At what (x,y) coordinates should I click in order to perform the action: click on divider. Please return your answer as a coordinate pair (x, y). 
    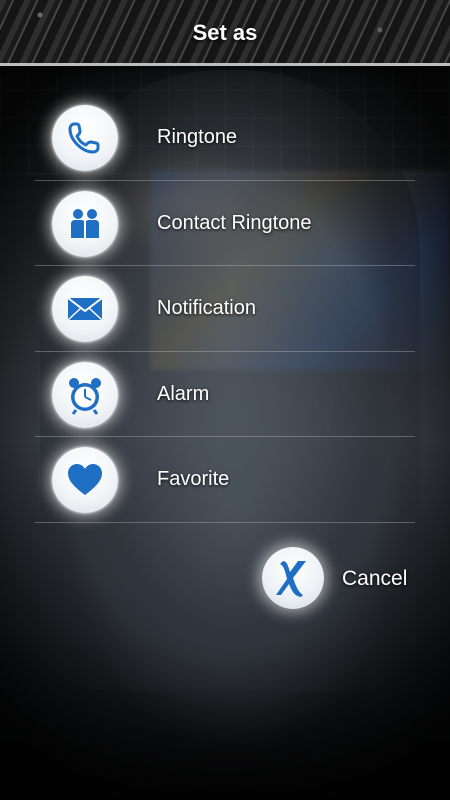
    Looking at the image, I should click on (225, 522).